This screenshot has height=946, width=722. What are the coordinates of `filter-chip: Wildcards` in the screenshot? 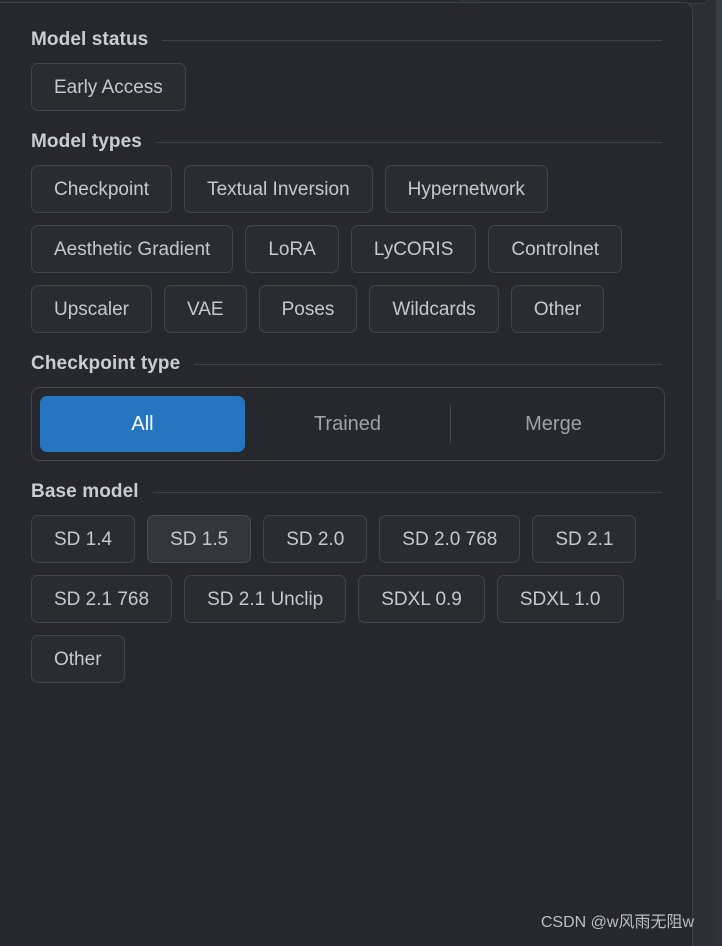 It's located at (434, 309).